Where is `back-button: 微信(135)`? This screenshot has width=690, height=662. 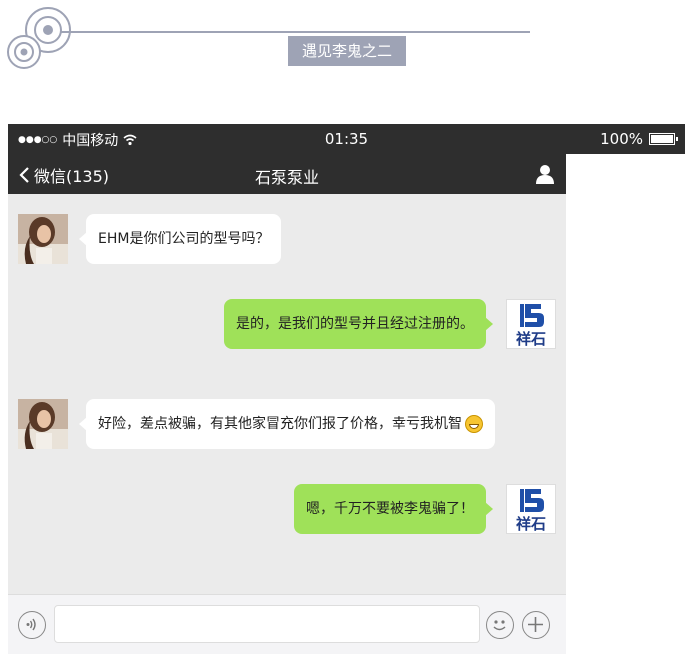
back-button: 微信(135) is located at coordinates (63, 175).